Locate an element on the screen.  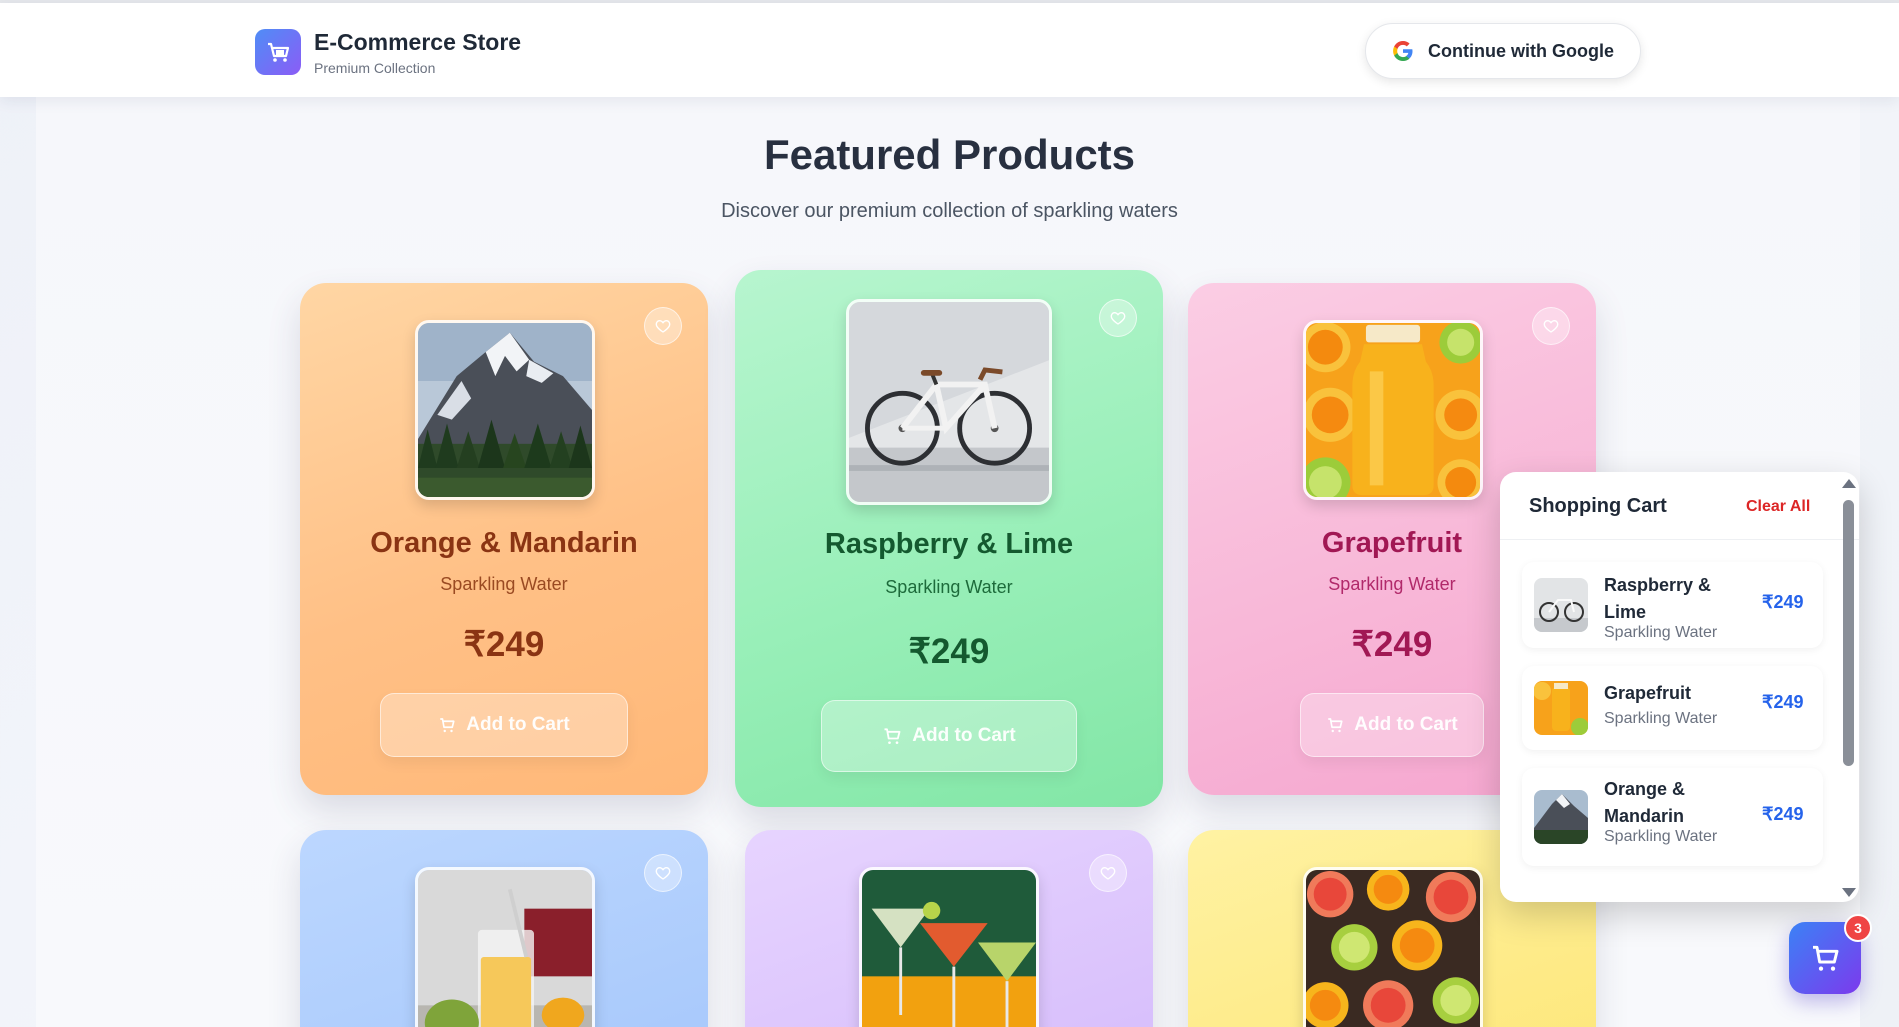
shop-icon is located at coordinates (279, 52).